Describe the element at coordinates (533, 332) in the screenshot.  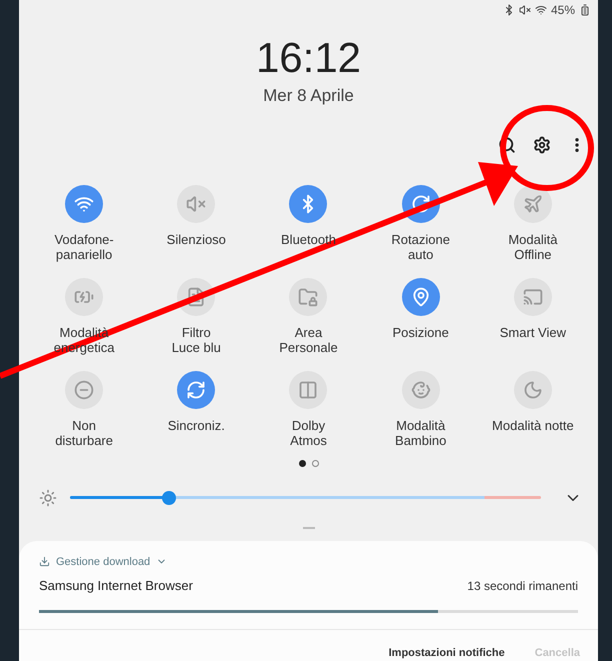
I see `toggle-label: Smart View` at that location.